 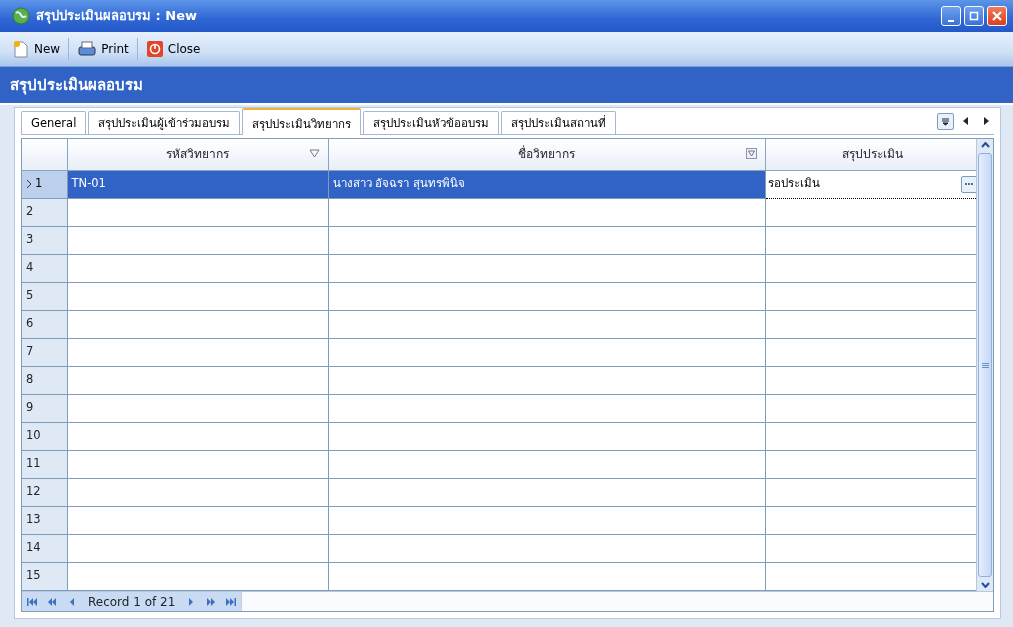 I want to click on row-number: 9, so click(x=30, y=407).